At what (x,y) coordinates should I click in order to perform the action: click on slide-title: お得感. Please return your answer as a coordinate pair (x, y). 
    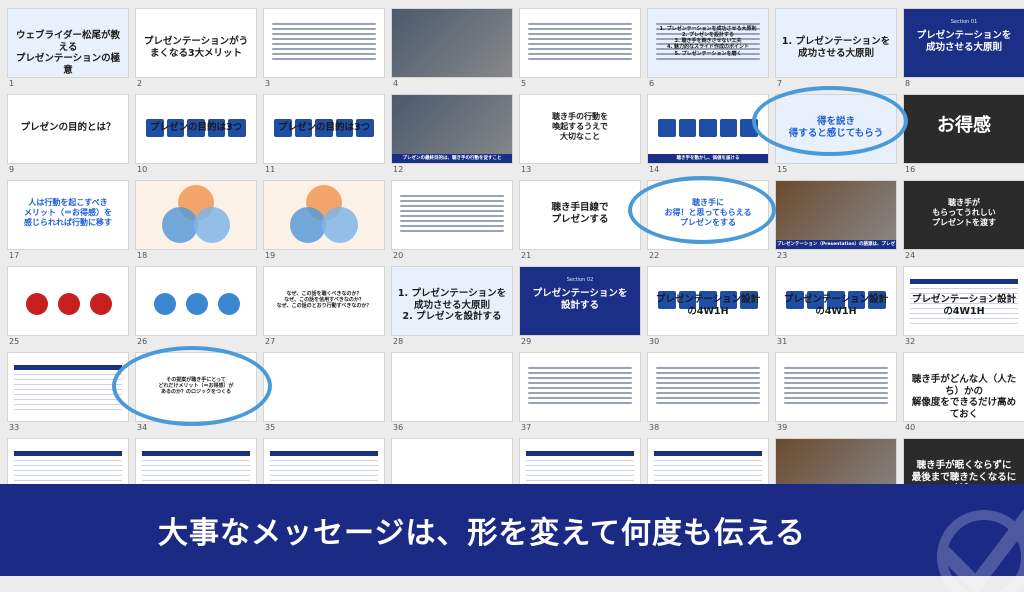
    Looking at the image, I should click on (964, 125).